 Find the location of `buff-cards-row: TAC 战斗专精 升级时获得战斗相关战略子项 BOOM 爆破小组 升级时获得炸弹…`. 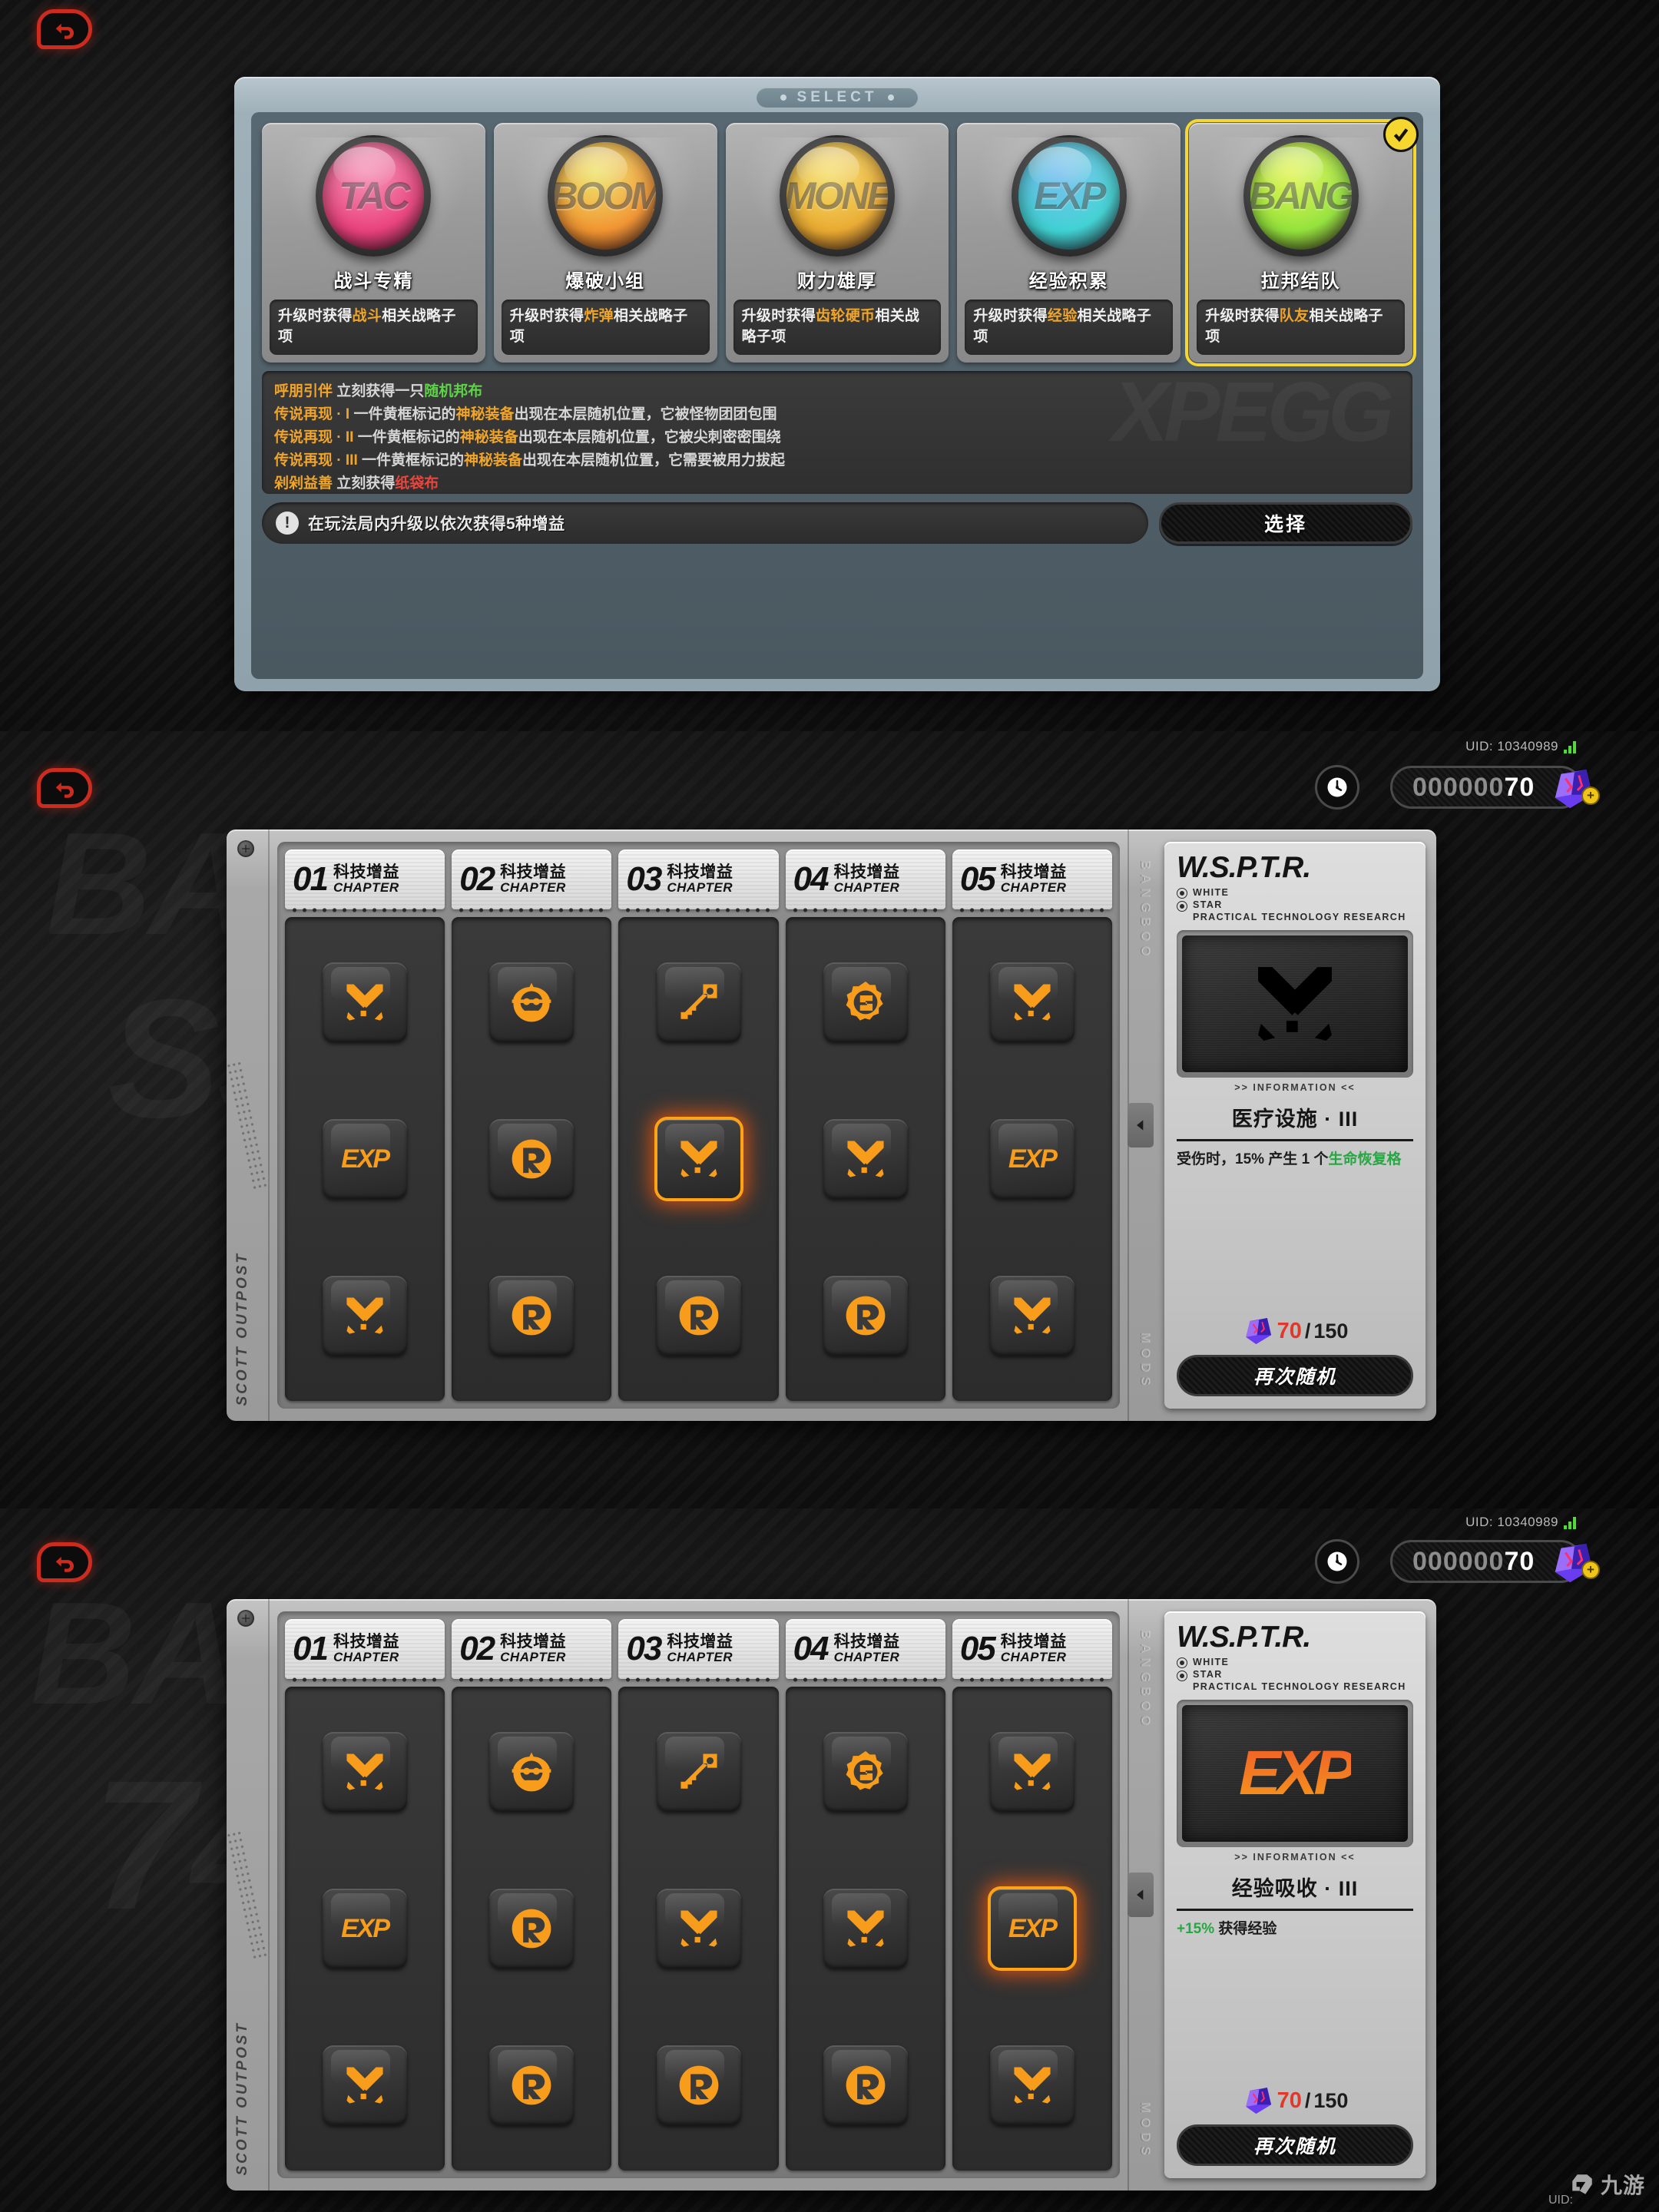

buff-cards-row: TAC 战斗专精 升级时获得战斗相关战略子项 BOOM 爆破小组 升级时获得炸弹… is located at coordinates (841, 242).